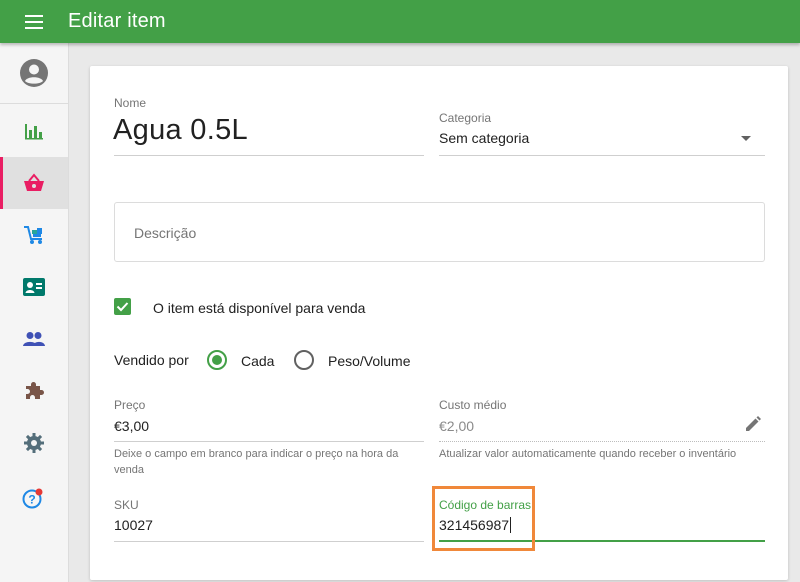 Image resolution: width=800 pixels, height=582 pixels. I want to click on dropdown-arrow-icon, so click(746, 138).